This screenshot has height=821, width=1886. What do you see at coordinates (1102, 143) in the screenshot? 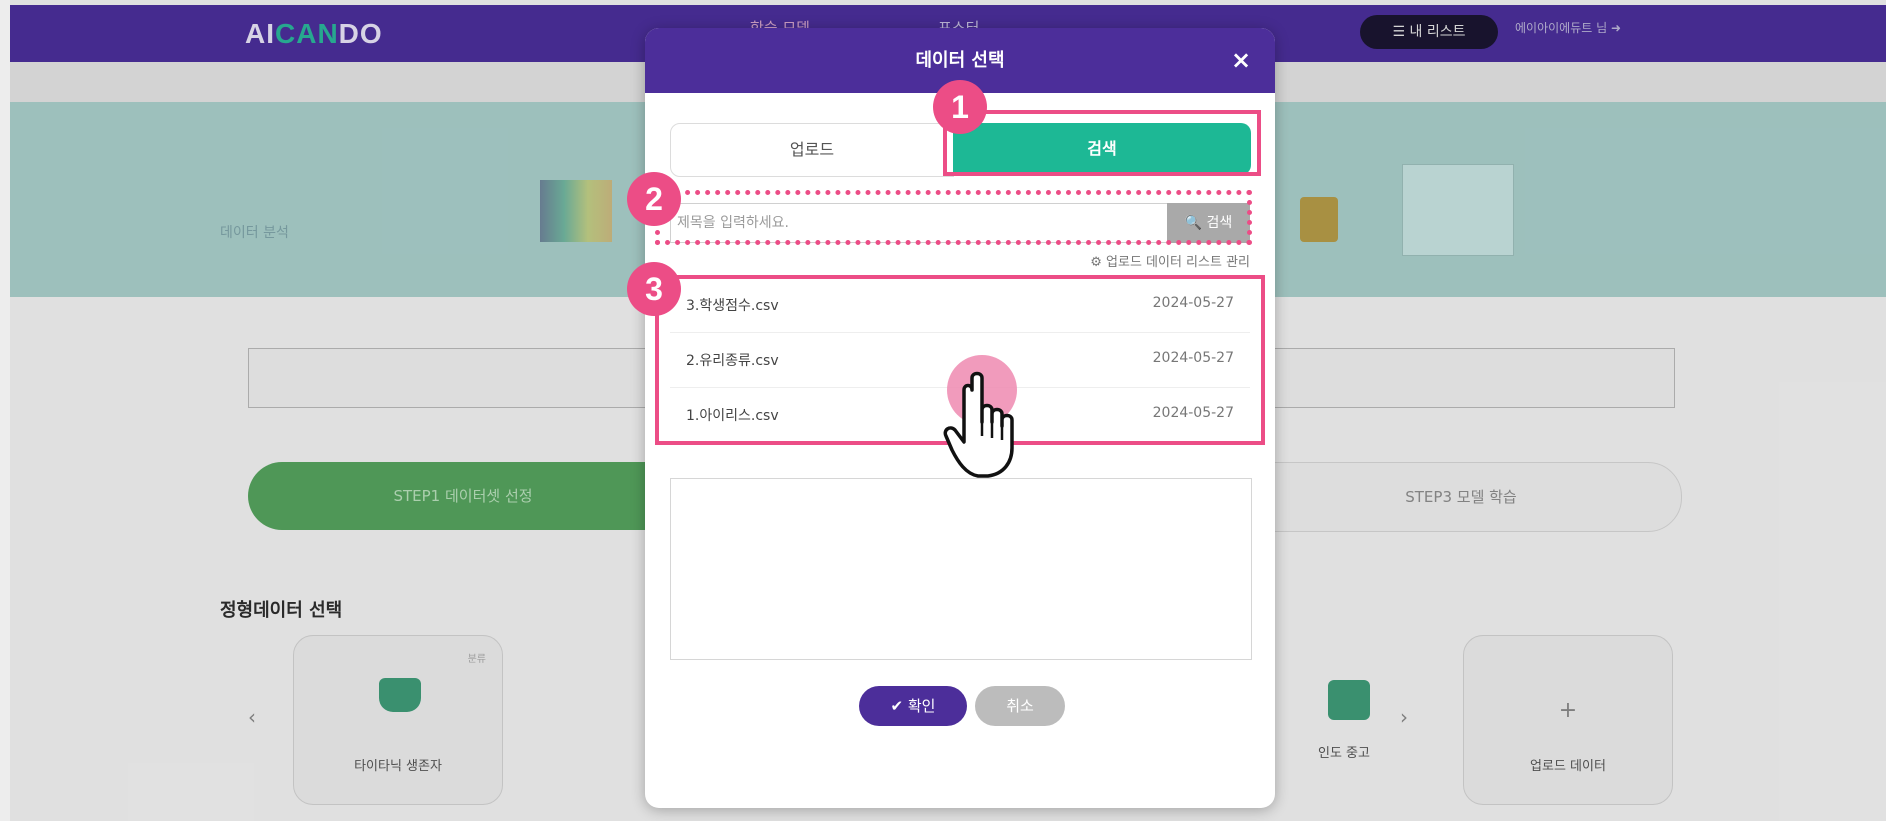
I see `highlight-search-tab` at bounding box center [1102, 143].